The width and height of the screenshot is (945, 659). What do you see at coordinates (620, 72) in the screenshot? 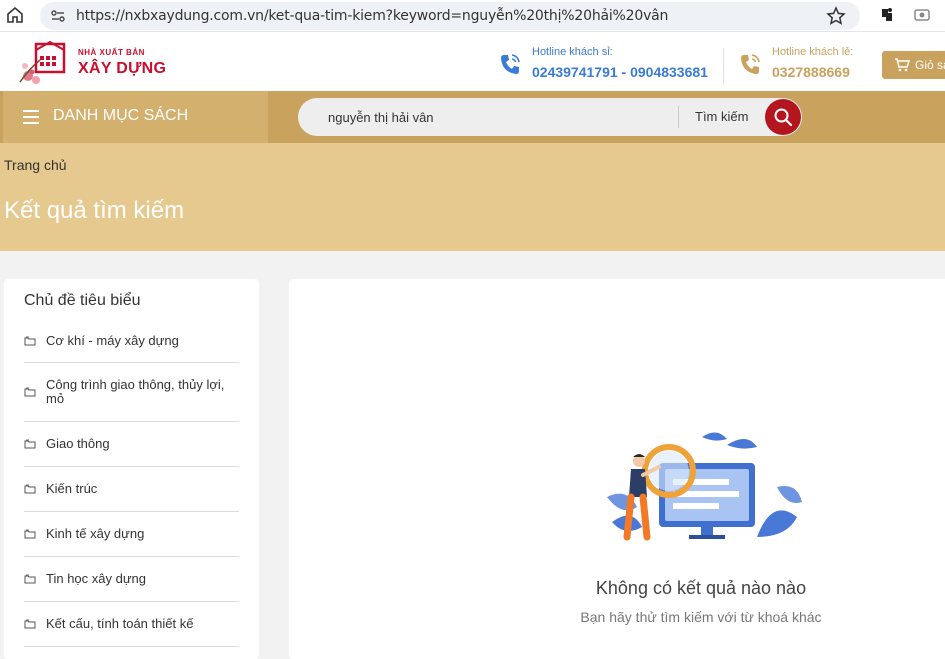
I see `hotline-wholesale-value: 02439741791 - 0904833681` at bounding box center [620, 72].